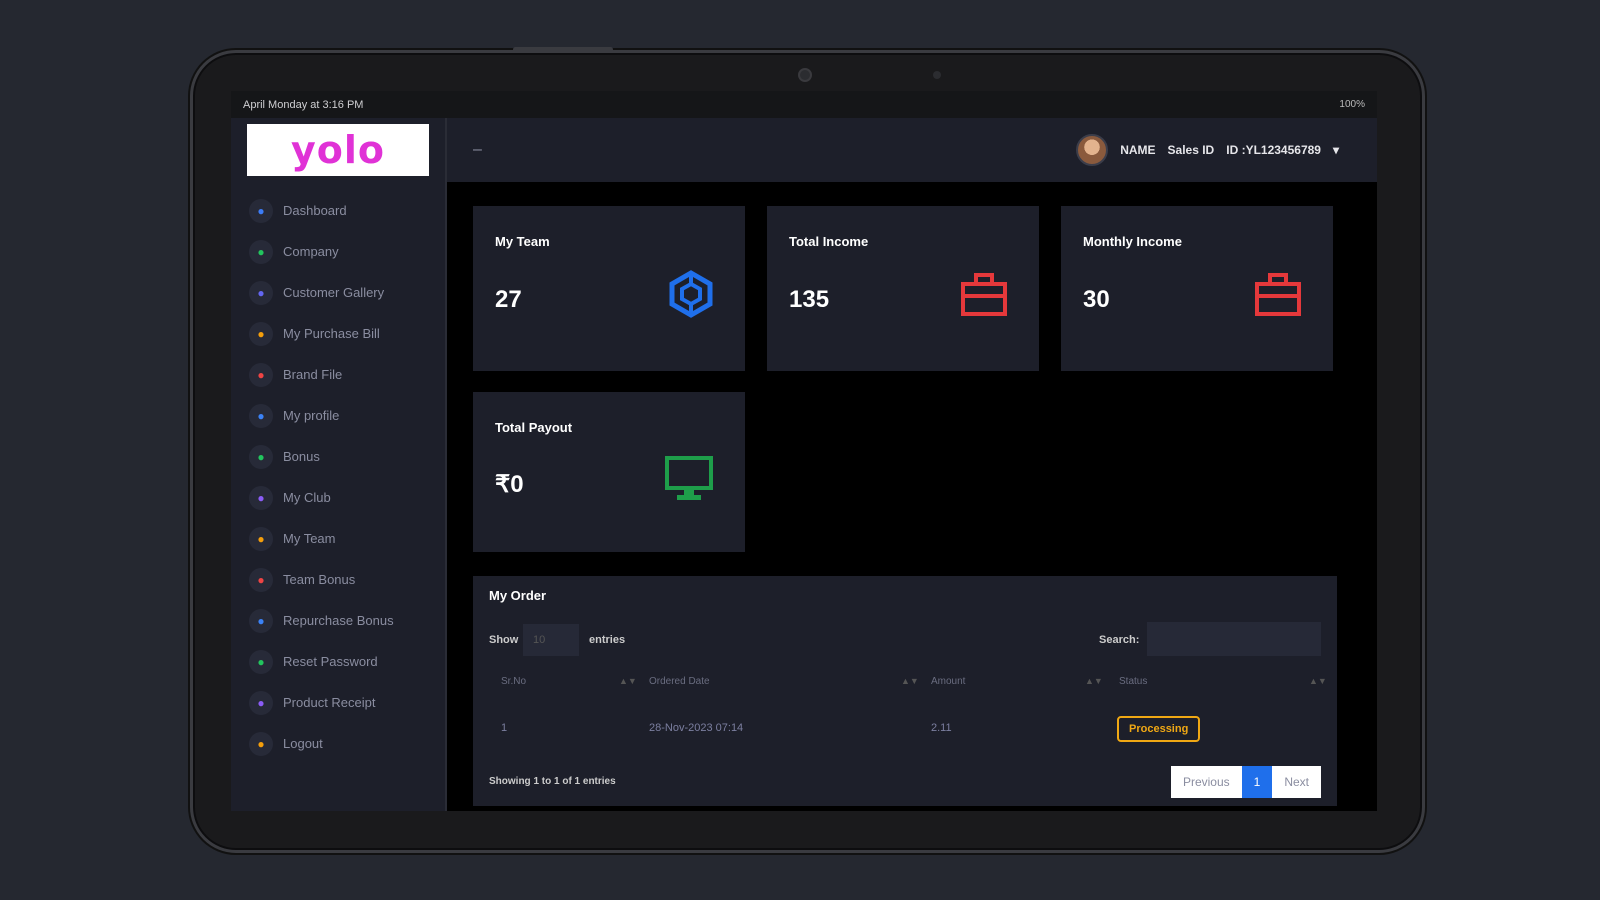  Describe the element at coordinates (609, 288) in the screenshot. I see `card-my-team: My Team 27` at that location.